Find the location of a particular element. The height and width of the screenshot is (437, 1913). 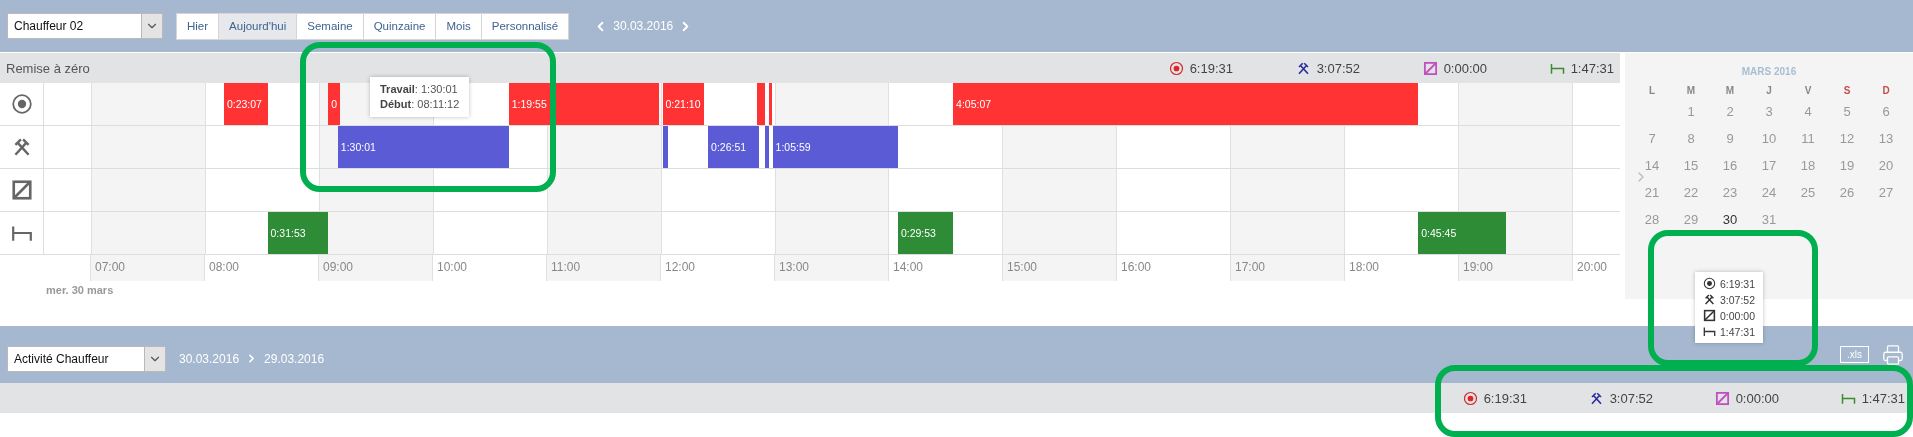

popup-value: 3:07:52 is located at coordinates (1738, 299).